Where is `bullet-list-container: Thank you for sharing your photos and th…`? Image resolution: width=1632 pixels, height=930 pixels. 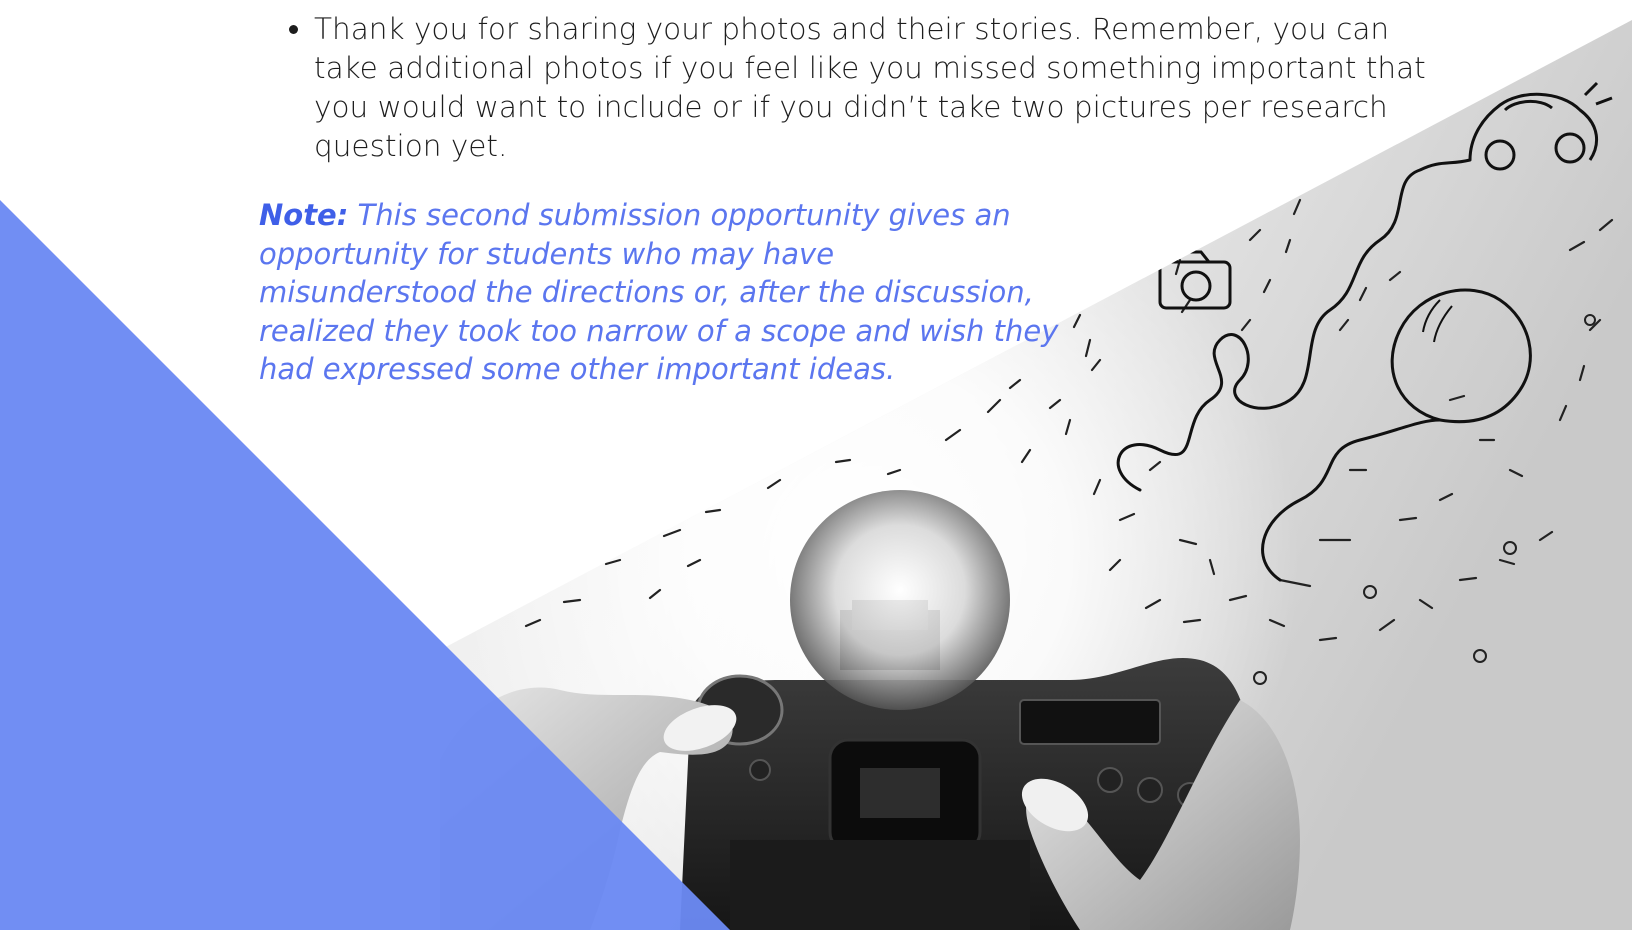
bullet-list-container: Thank you for sharing your photos and th… is located at coordinates (853, 88).